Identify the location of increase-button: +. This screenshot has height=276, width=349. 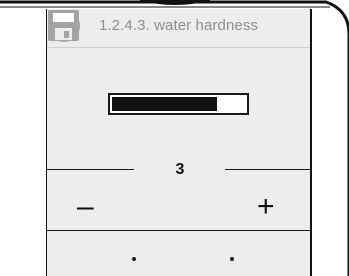
(266, 207).